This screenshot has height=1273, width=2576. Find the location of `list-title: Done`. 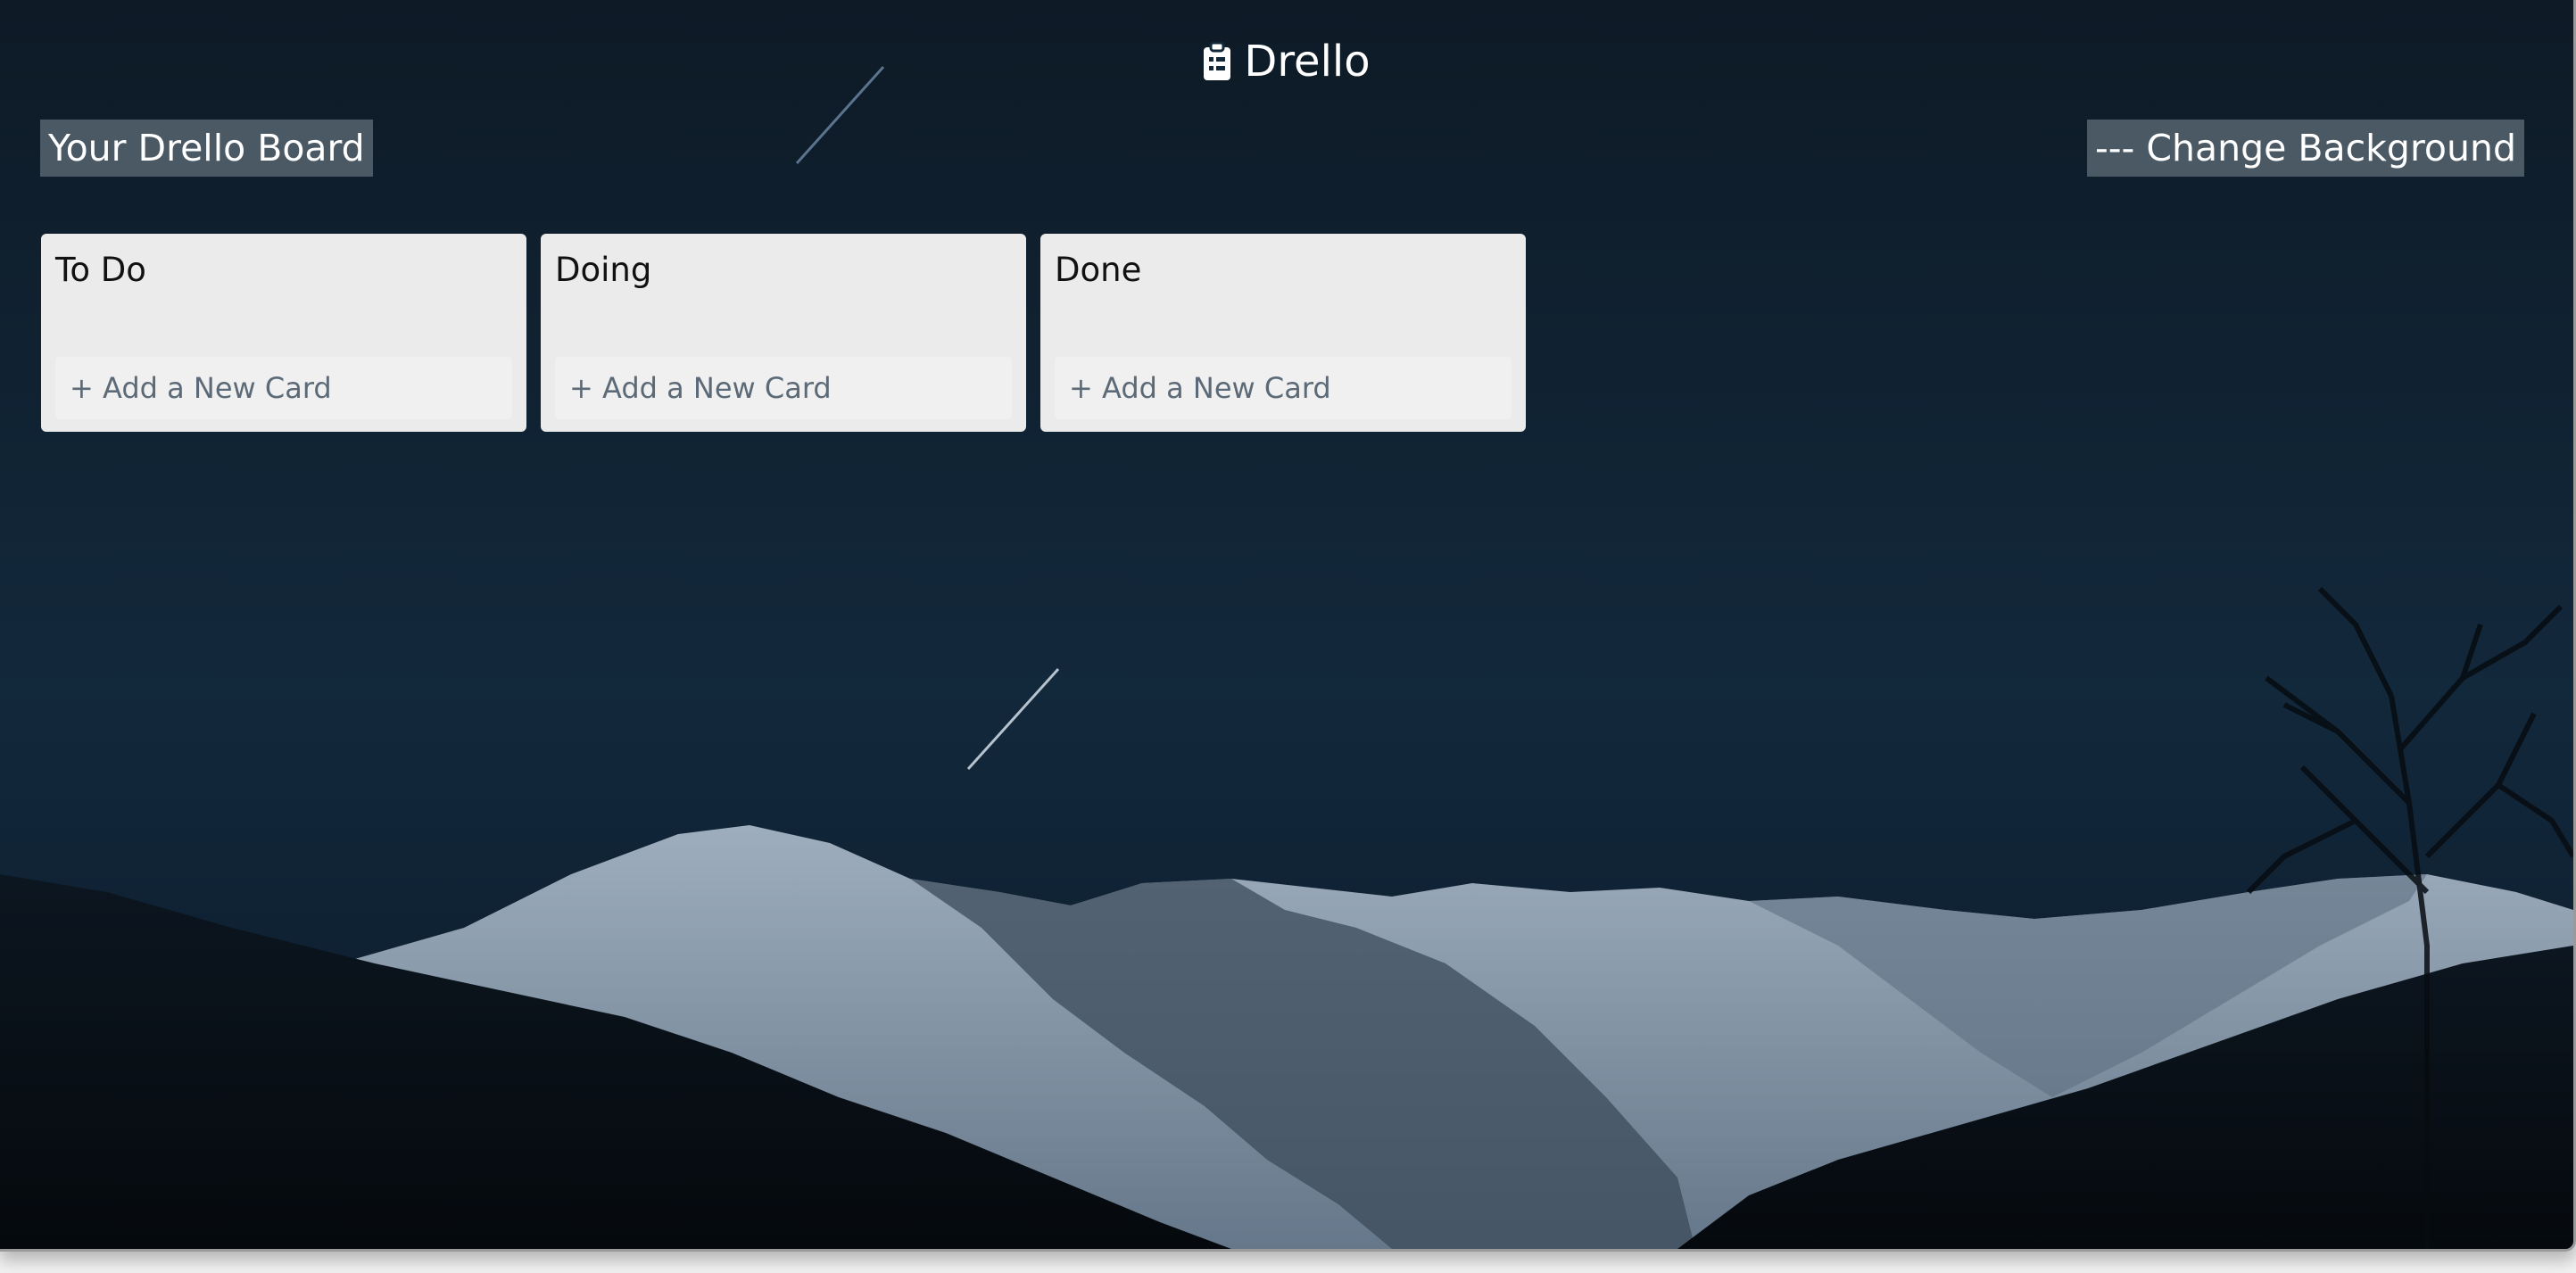

list-title: Done is located at coordinates (1098, 270).